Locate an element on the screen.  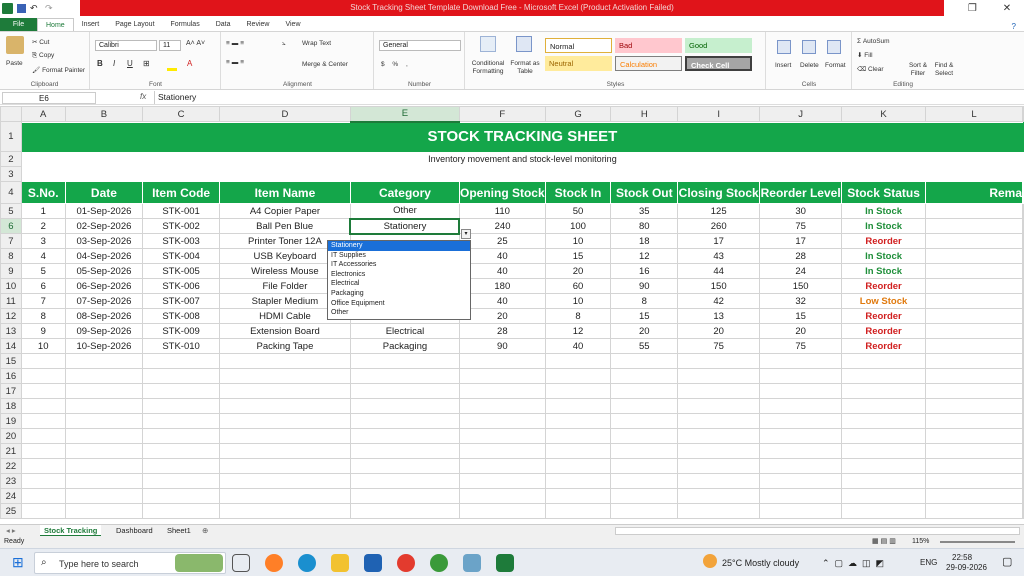
table-cell: STK-010 is located at coordinates (181, 346).